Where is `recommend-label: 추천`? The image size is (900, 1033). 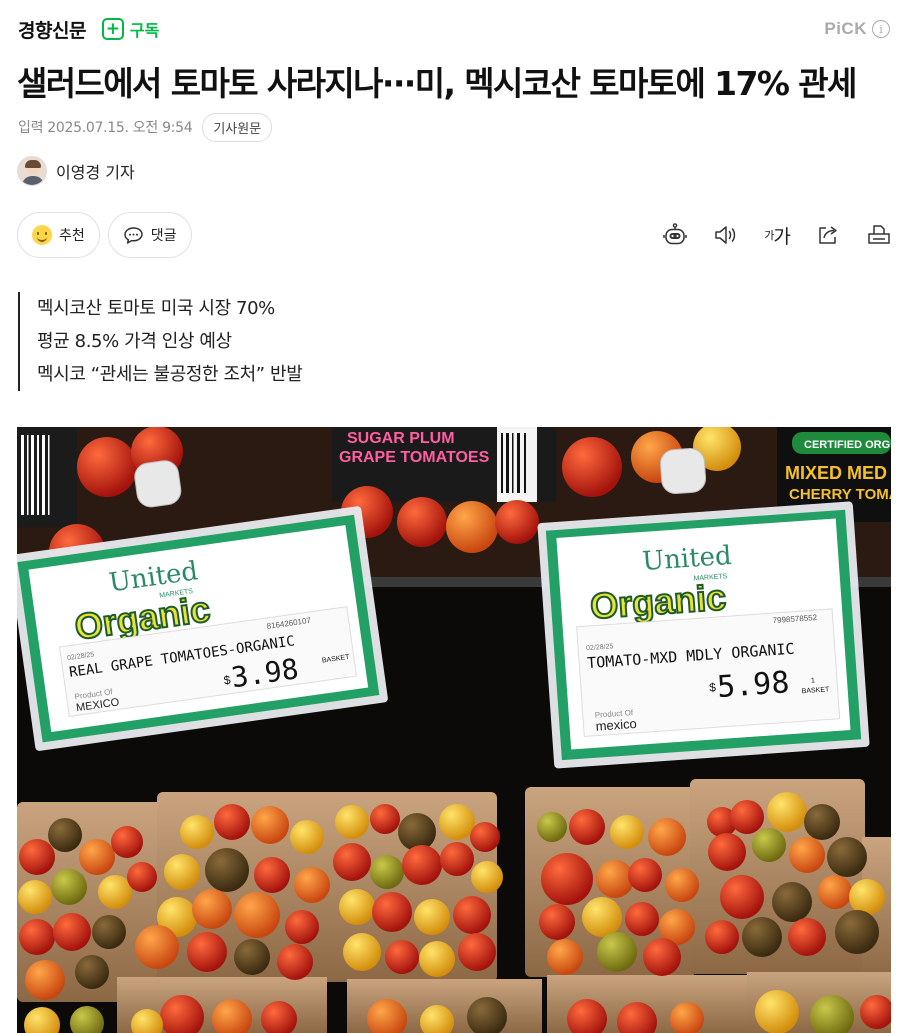
recommend-label: 추천 is located at coordinates (72, 236).